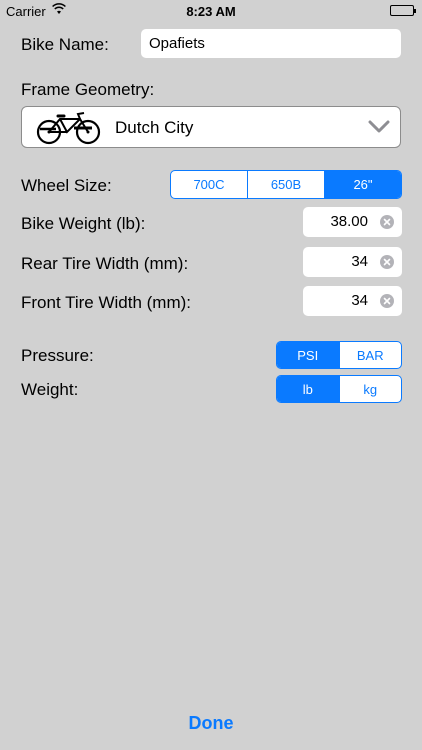 Image resolution: width=422 pixels, height=750 pixels. I want to click on wheel-size-segmented-control: 700C 650B 26", so click(286, 184).